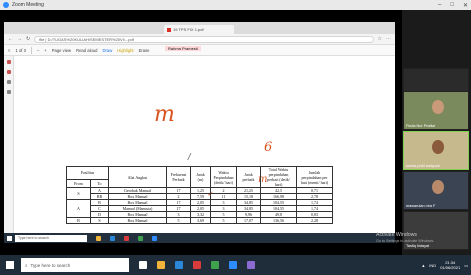  Describe the element at coordinates (235, 5) in the screenshot. I see `zoom-title-bar: Zoom Meeting – □ ✕` at that location.